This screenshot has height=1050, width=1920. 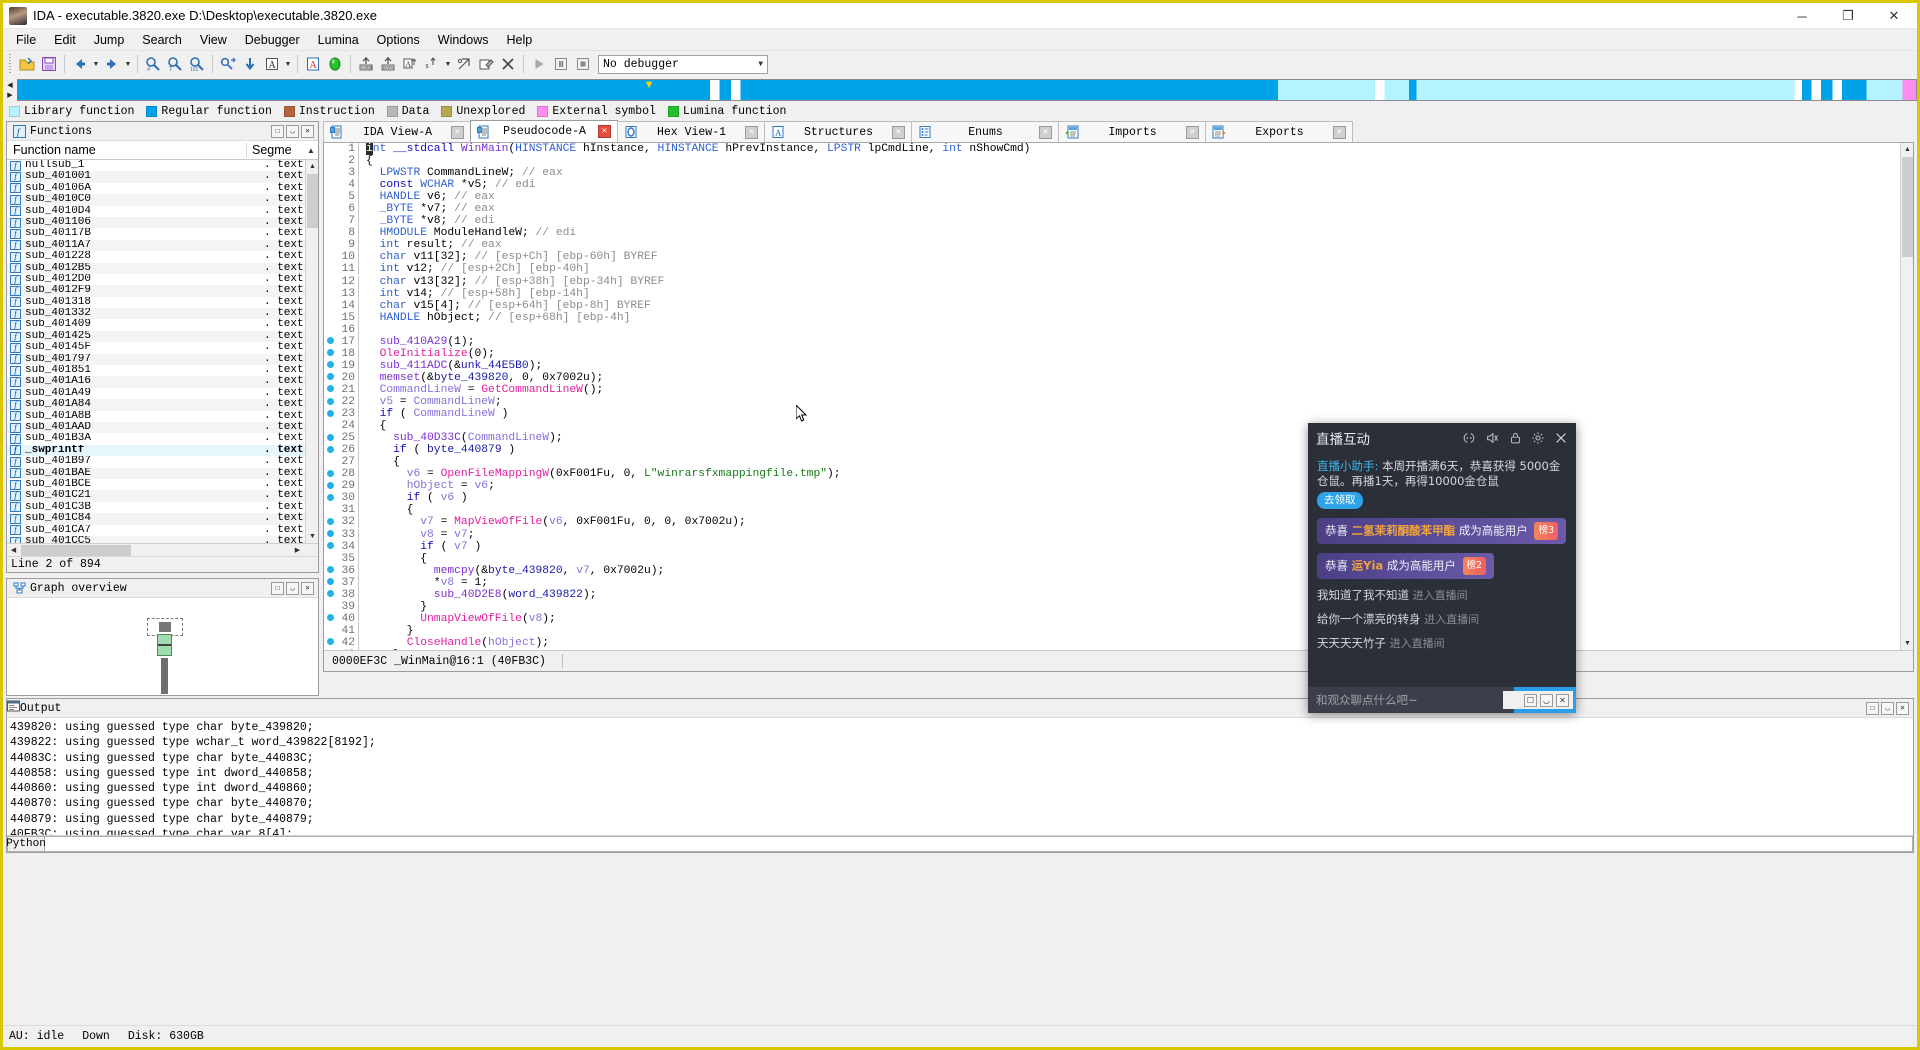 I want to click on column-segment: Segme, so click(x=275, y=150).